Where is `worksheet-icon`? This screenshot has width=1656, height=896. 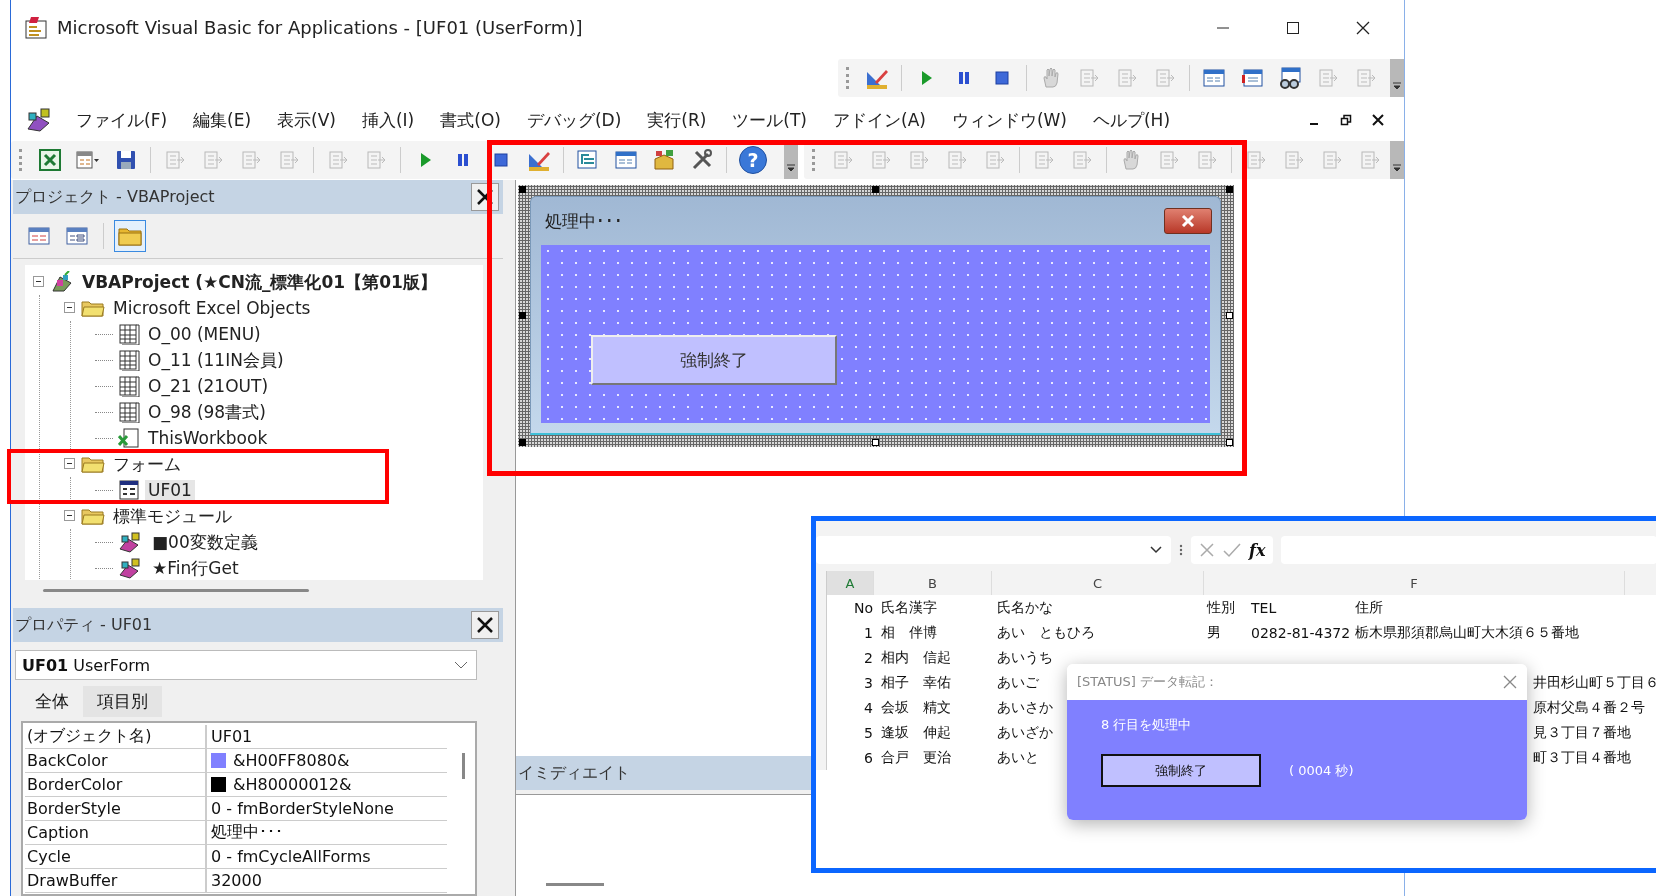 worksheet-icon is located at coordinates (129, 412).